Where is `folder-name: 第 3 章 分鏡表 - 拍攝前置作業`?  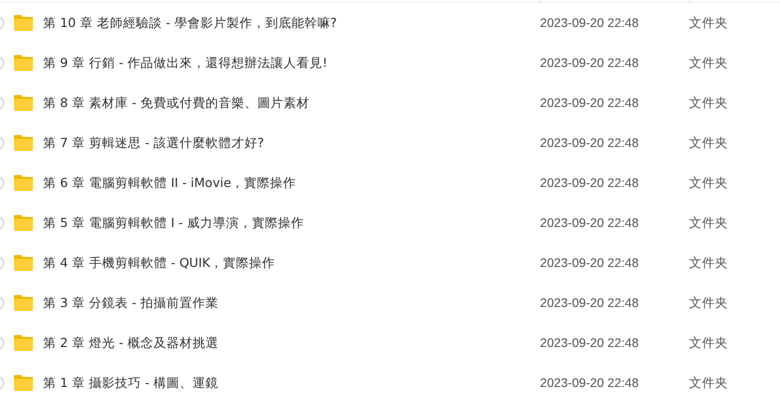
folder-name: 第 3 章 分鏡表 - 拍攝前置作業 is located at coordinates (291, 303).